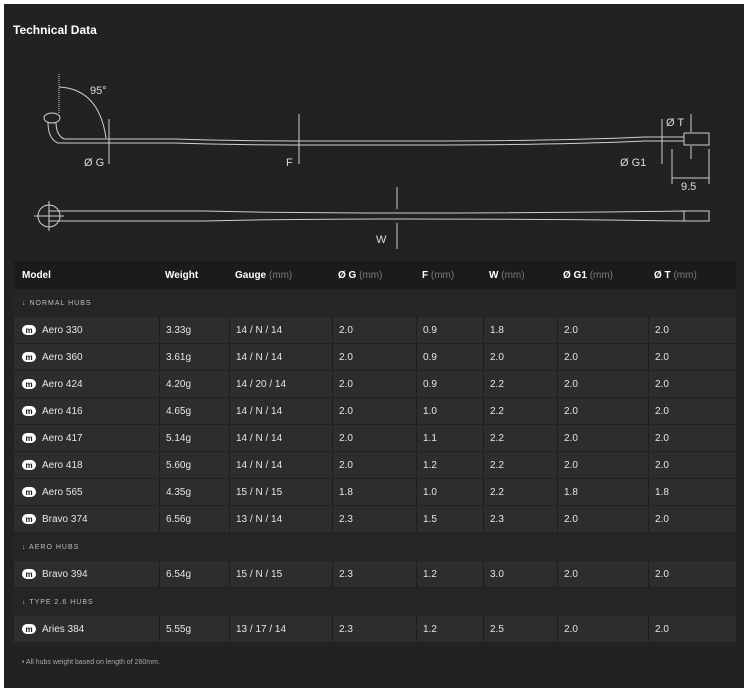 This screenshot has width=750, height=695. What do you see at coordinates (194, 629) in the screenshot?
I see `table-cell: 5.55g` at bounding box center [194, 629].